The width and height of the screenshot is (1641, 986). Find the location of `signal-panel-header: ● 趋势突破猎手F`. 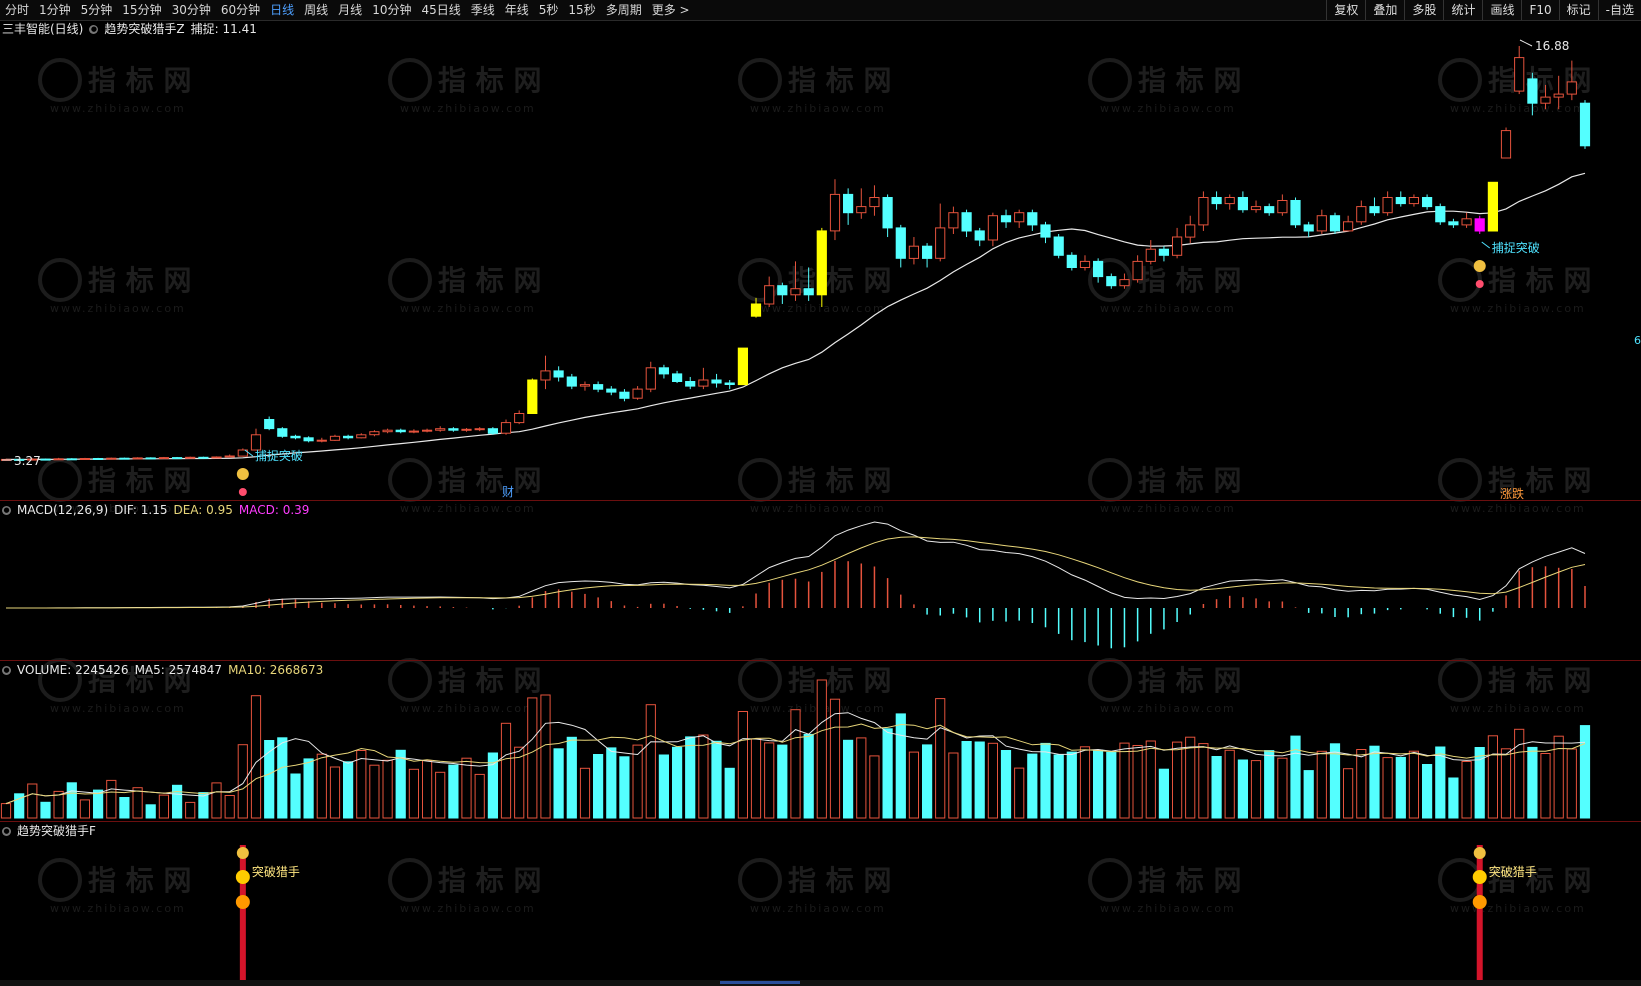

signal-panel-header: ● 趋势突破猎手F is located at coordinates (49, 831).